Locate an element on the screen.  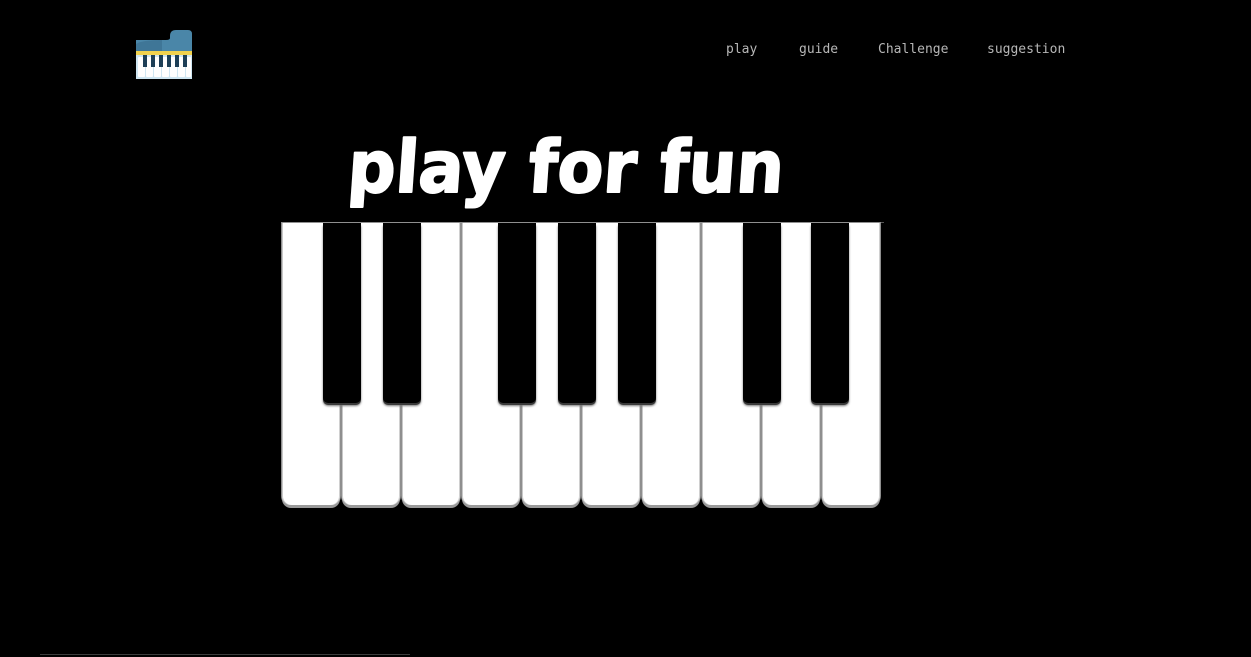
page-title-text: play for fun is located at coordinates (566, 167).